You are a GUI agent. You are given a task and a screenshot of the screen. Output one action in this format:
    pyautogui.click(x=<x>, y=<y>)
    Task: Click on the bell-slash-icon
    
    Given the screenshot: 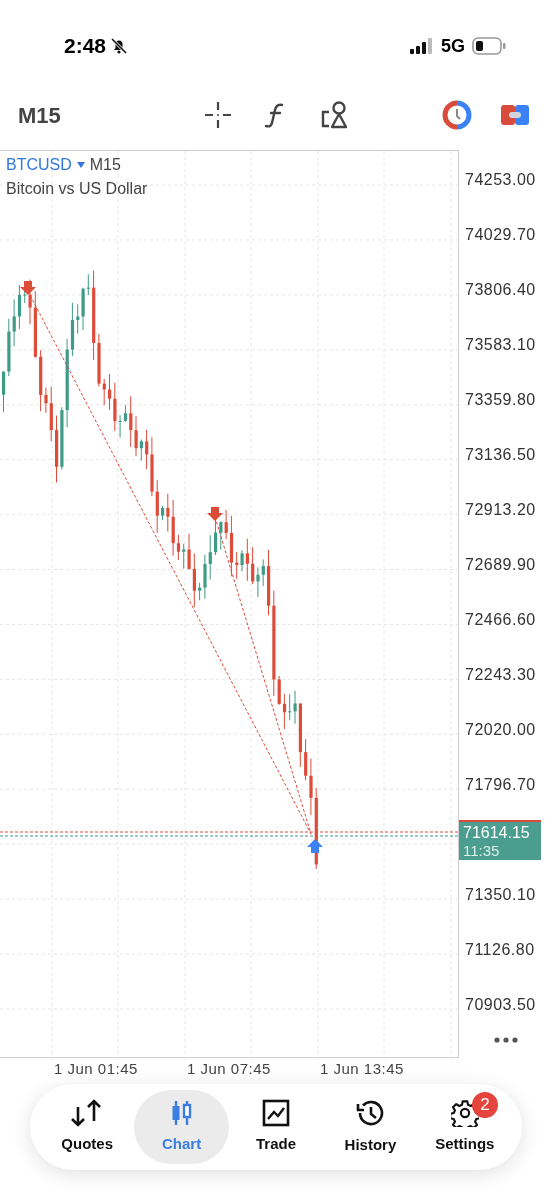 What is the action you would take?
    pyautogui.click(x=119, y=46)
    